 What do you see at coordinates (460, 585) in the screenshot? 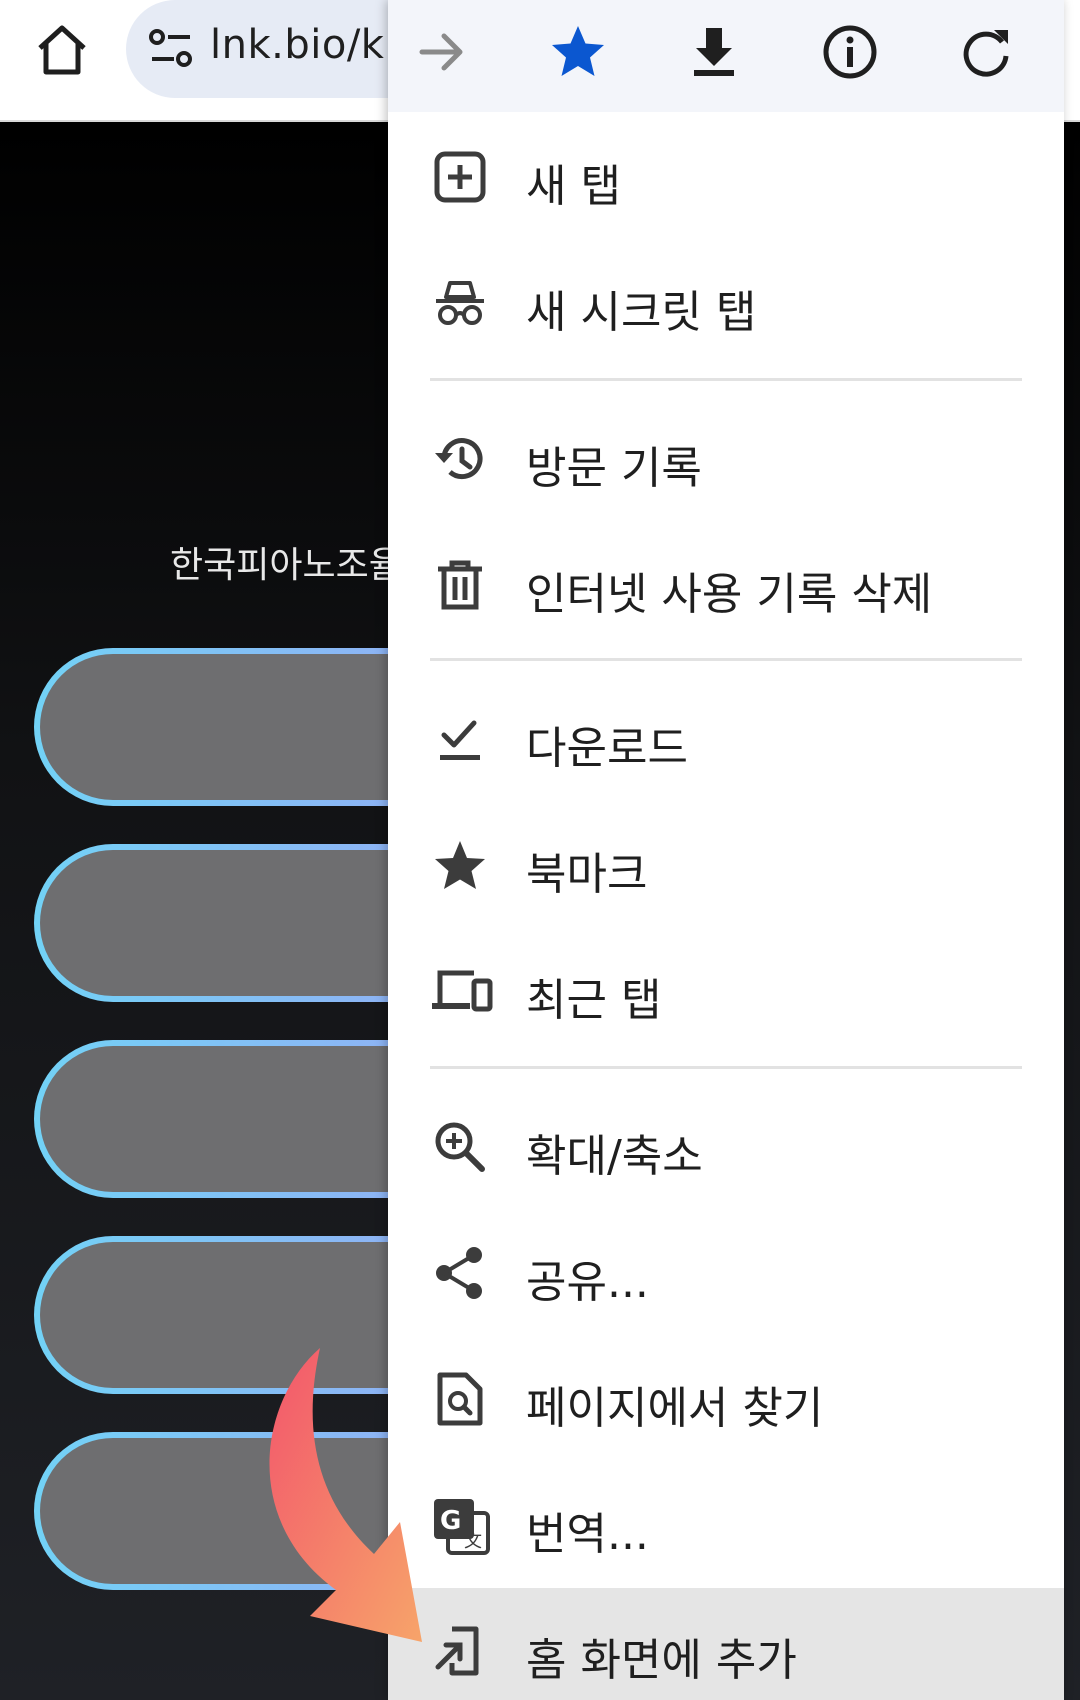
I see `trash-icon` at bounding box center [460, 585].